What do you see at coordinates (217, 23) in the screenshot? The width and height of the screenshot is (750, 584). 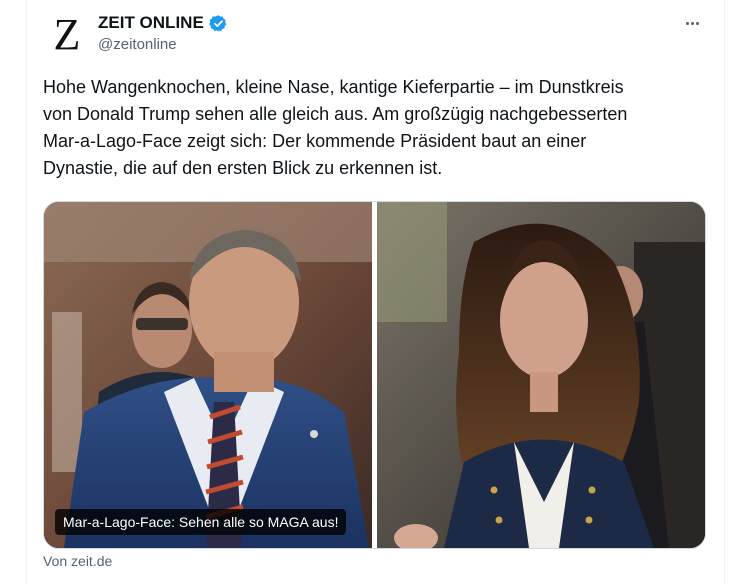 I see `verified-badge-icon` at bounding box center [217, 23].